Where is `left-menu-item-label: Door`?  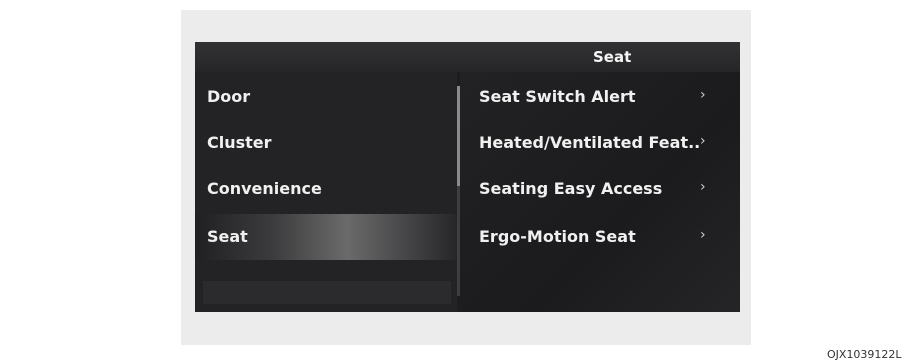
left-menu-item-label: Door is located at coordinates (229, 96).